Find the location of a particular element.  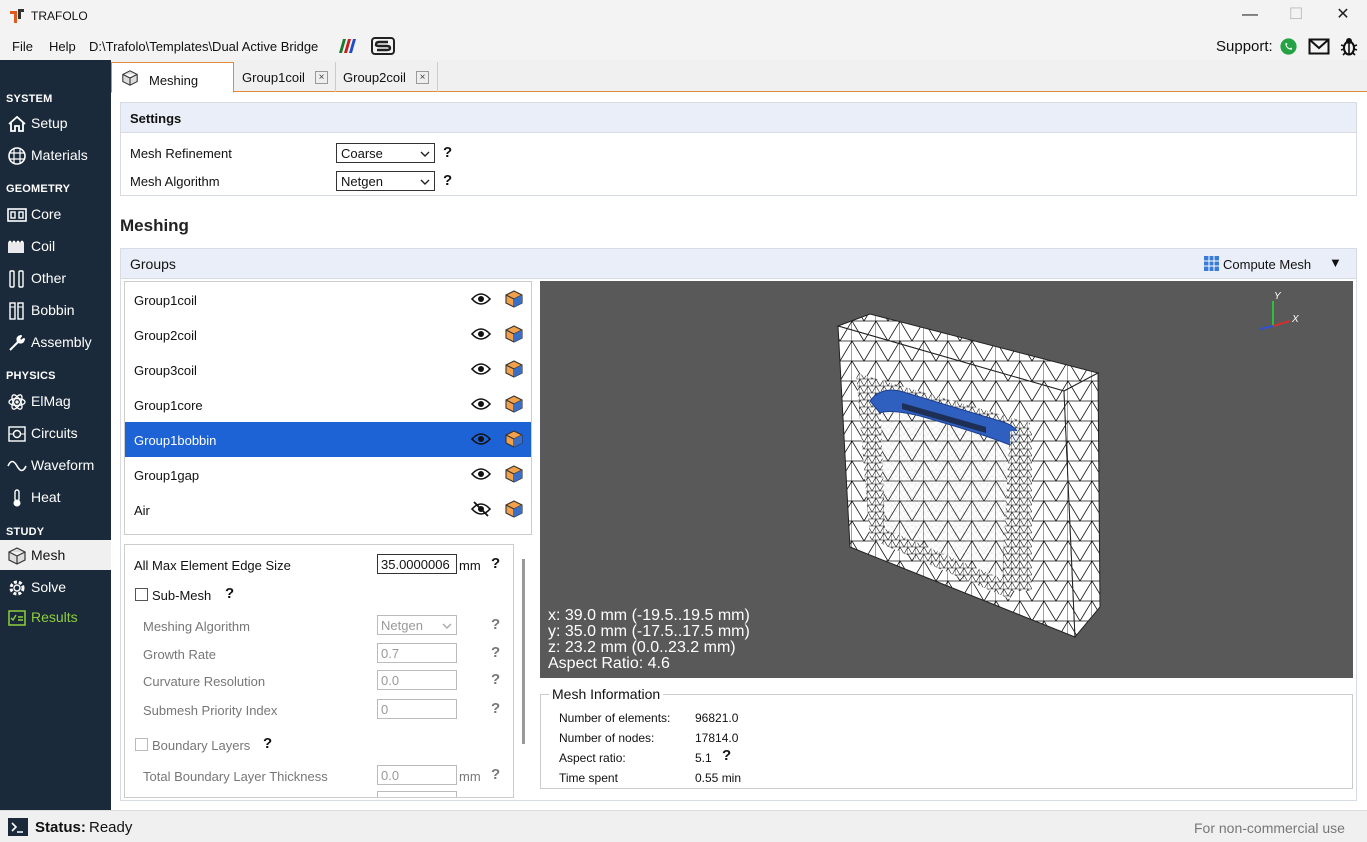

sidebar-item-bobbin: Bobbin is located at coordinates (55, 310).